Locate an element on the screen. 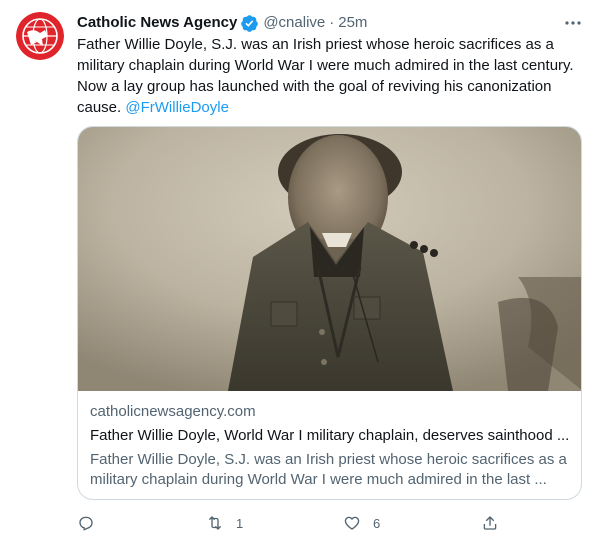  author-handle: @cnalive is located at coordinates (294, 23).